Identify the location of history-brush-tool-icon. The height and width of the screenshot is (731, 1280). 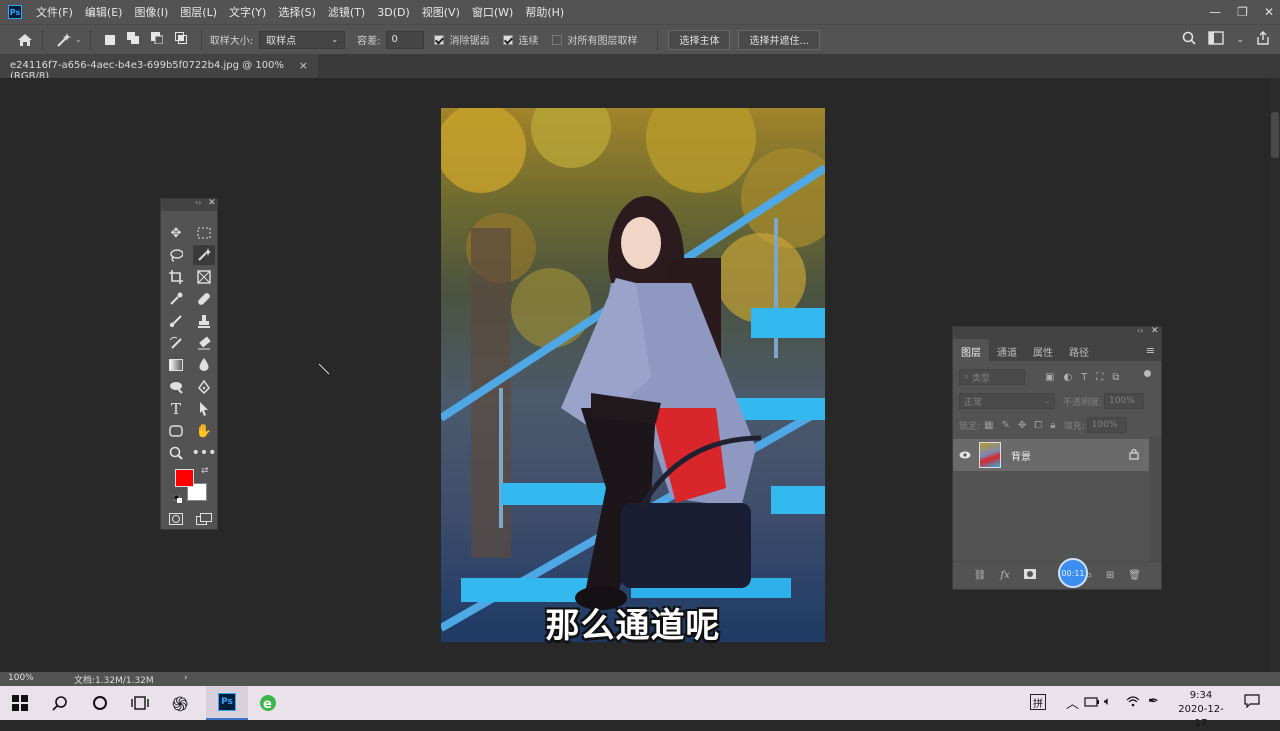
(176, 343).